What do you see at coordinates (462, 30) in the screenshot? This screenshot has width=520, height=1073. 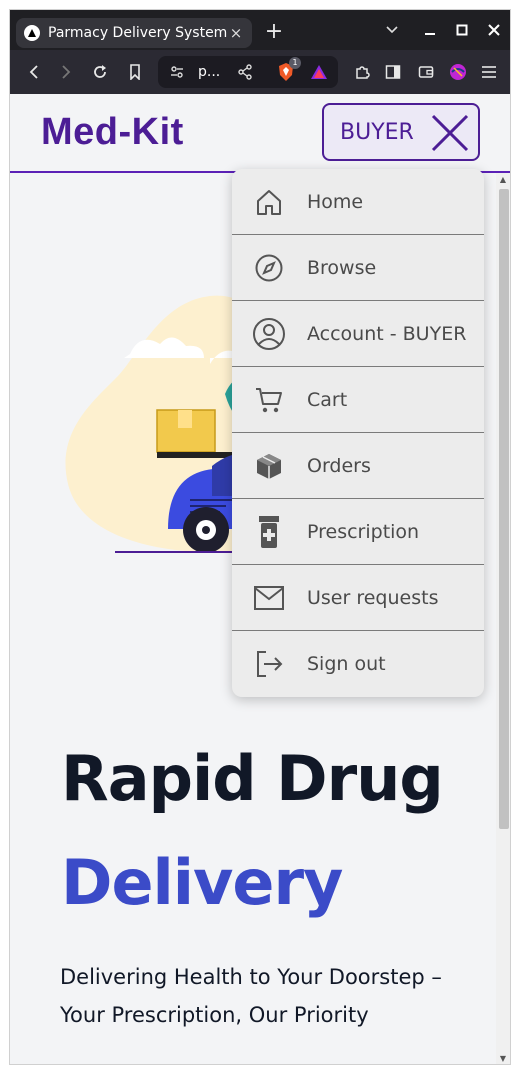 I see `maximize-icon` at bounding box center [462, 30].